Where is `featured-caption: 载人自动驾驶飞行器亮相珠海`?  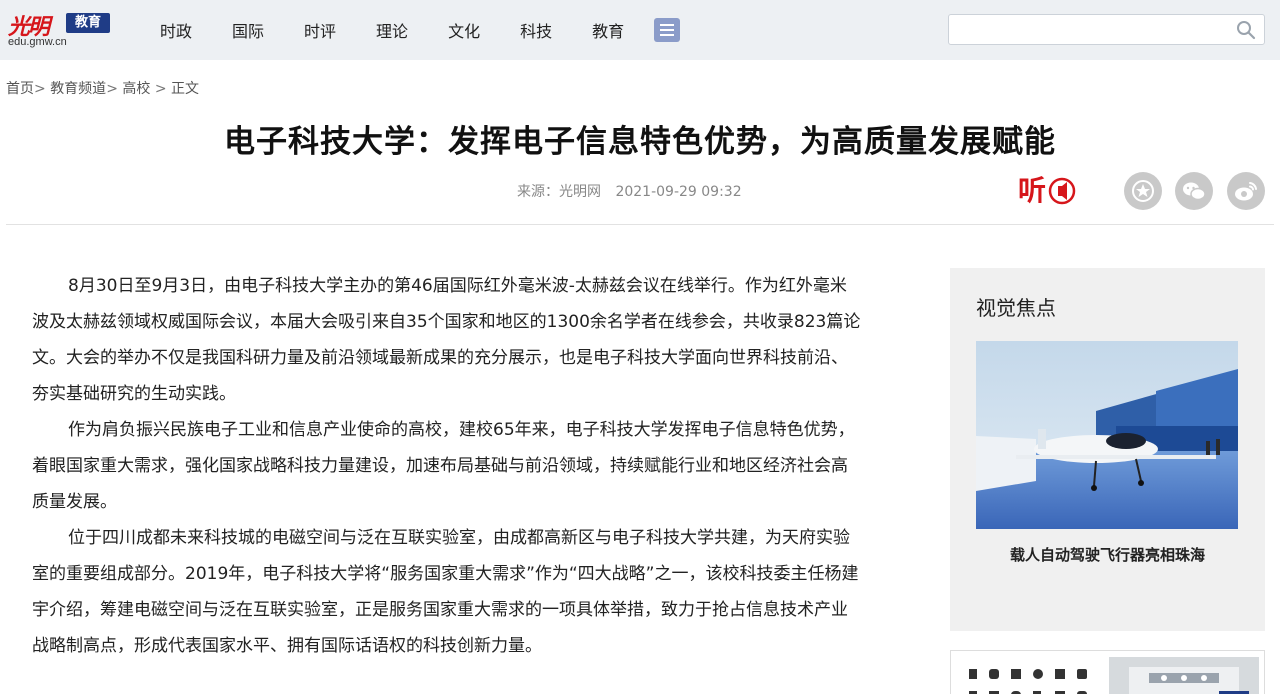 featured-caption: 载人自动驾驶飞行器亮相珠海 is located at coordinates (1107, 554).